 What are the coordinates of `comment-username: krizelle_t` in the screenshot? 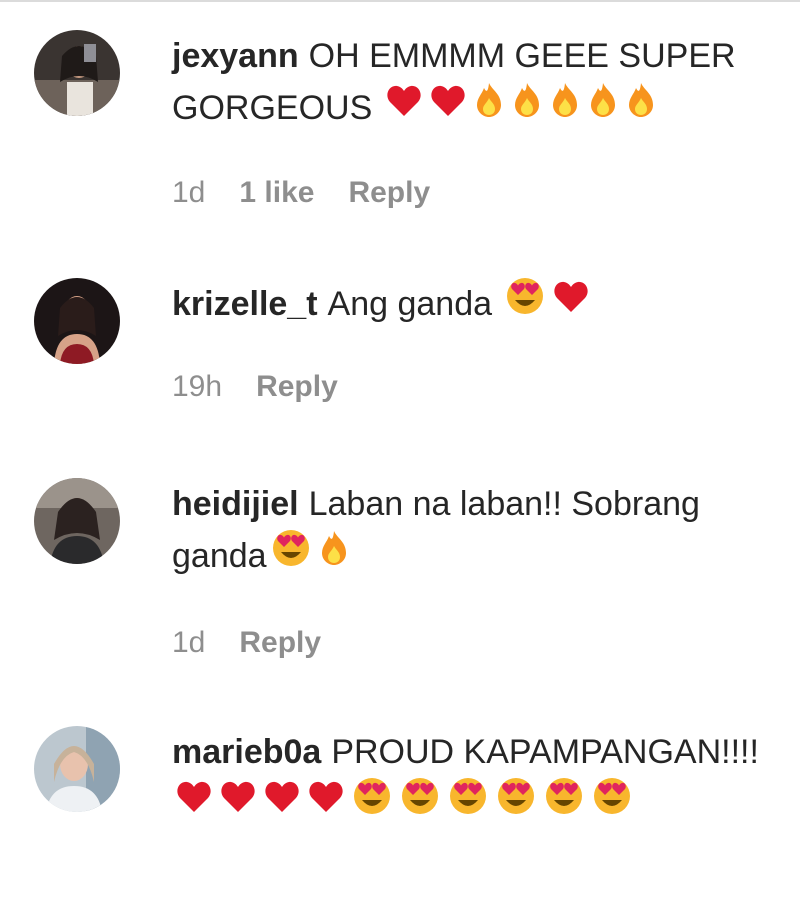 It's located at (245, 304).